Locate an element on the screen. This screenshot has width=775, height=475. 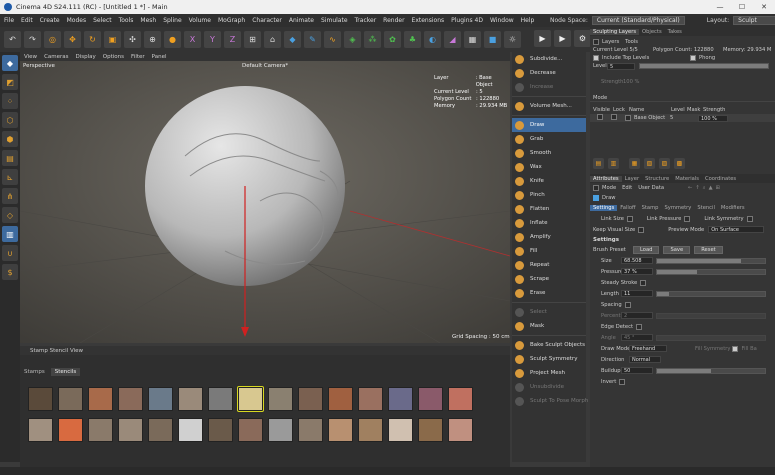
viewport-menu-filter: Filter is located at coordinates (138, 57).